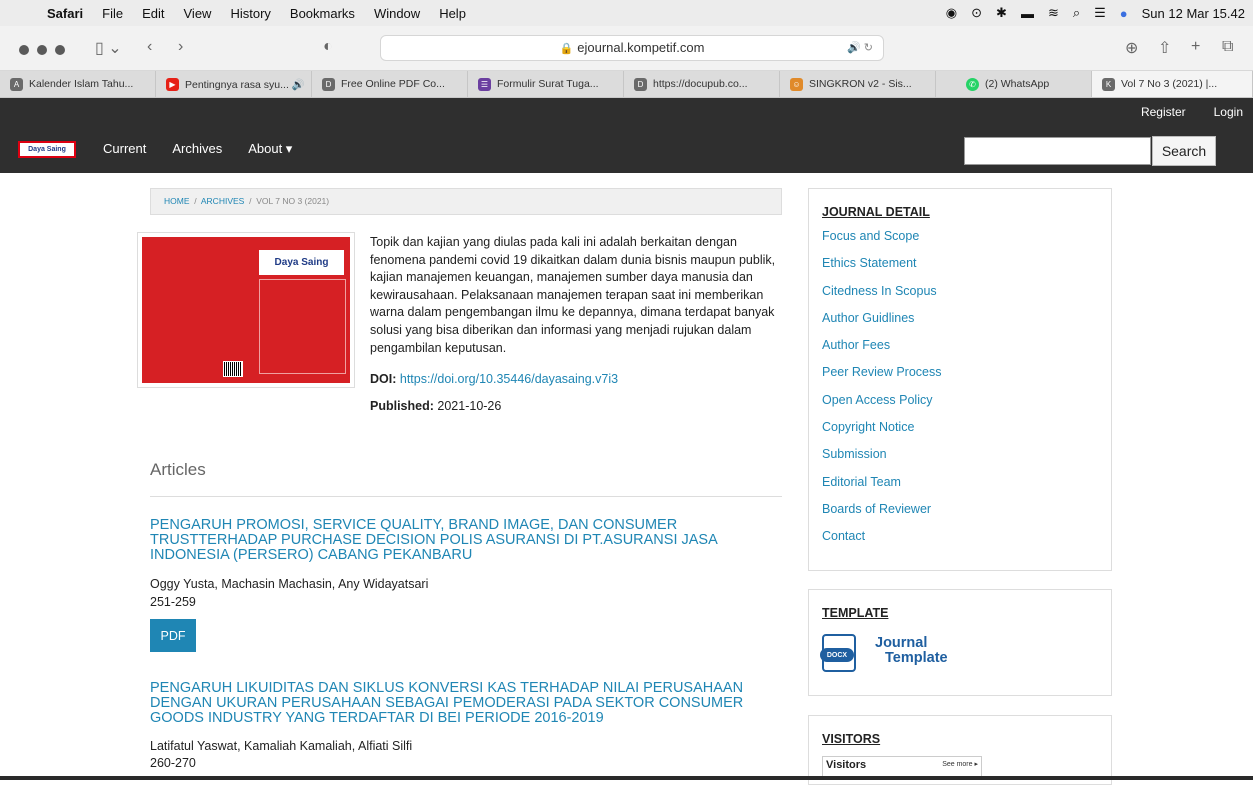  What do you see at coordinates (916, 658) in the screenshot?
I see `template-line2: Template` at bounding box center [916, 658].